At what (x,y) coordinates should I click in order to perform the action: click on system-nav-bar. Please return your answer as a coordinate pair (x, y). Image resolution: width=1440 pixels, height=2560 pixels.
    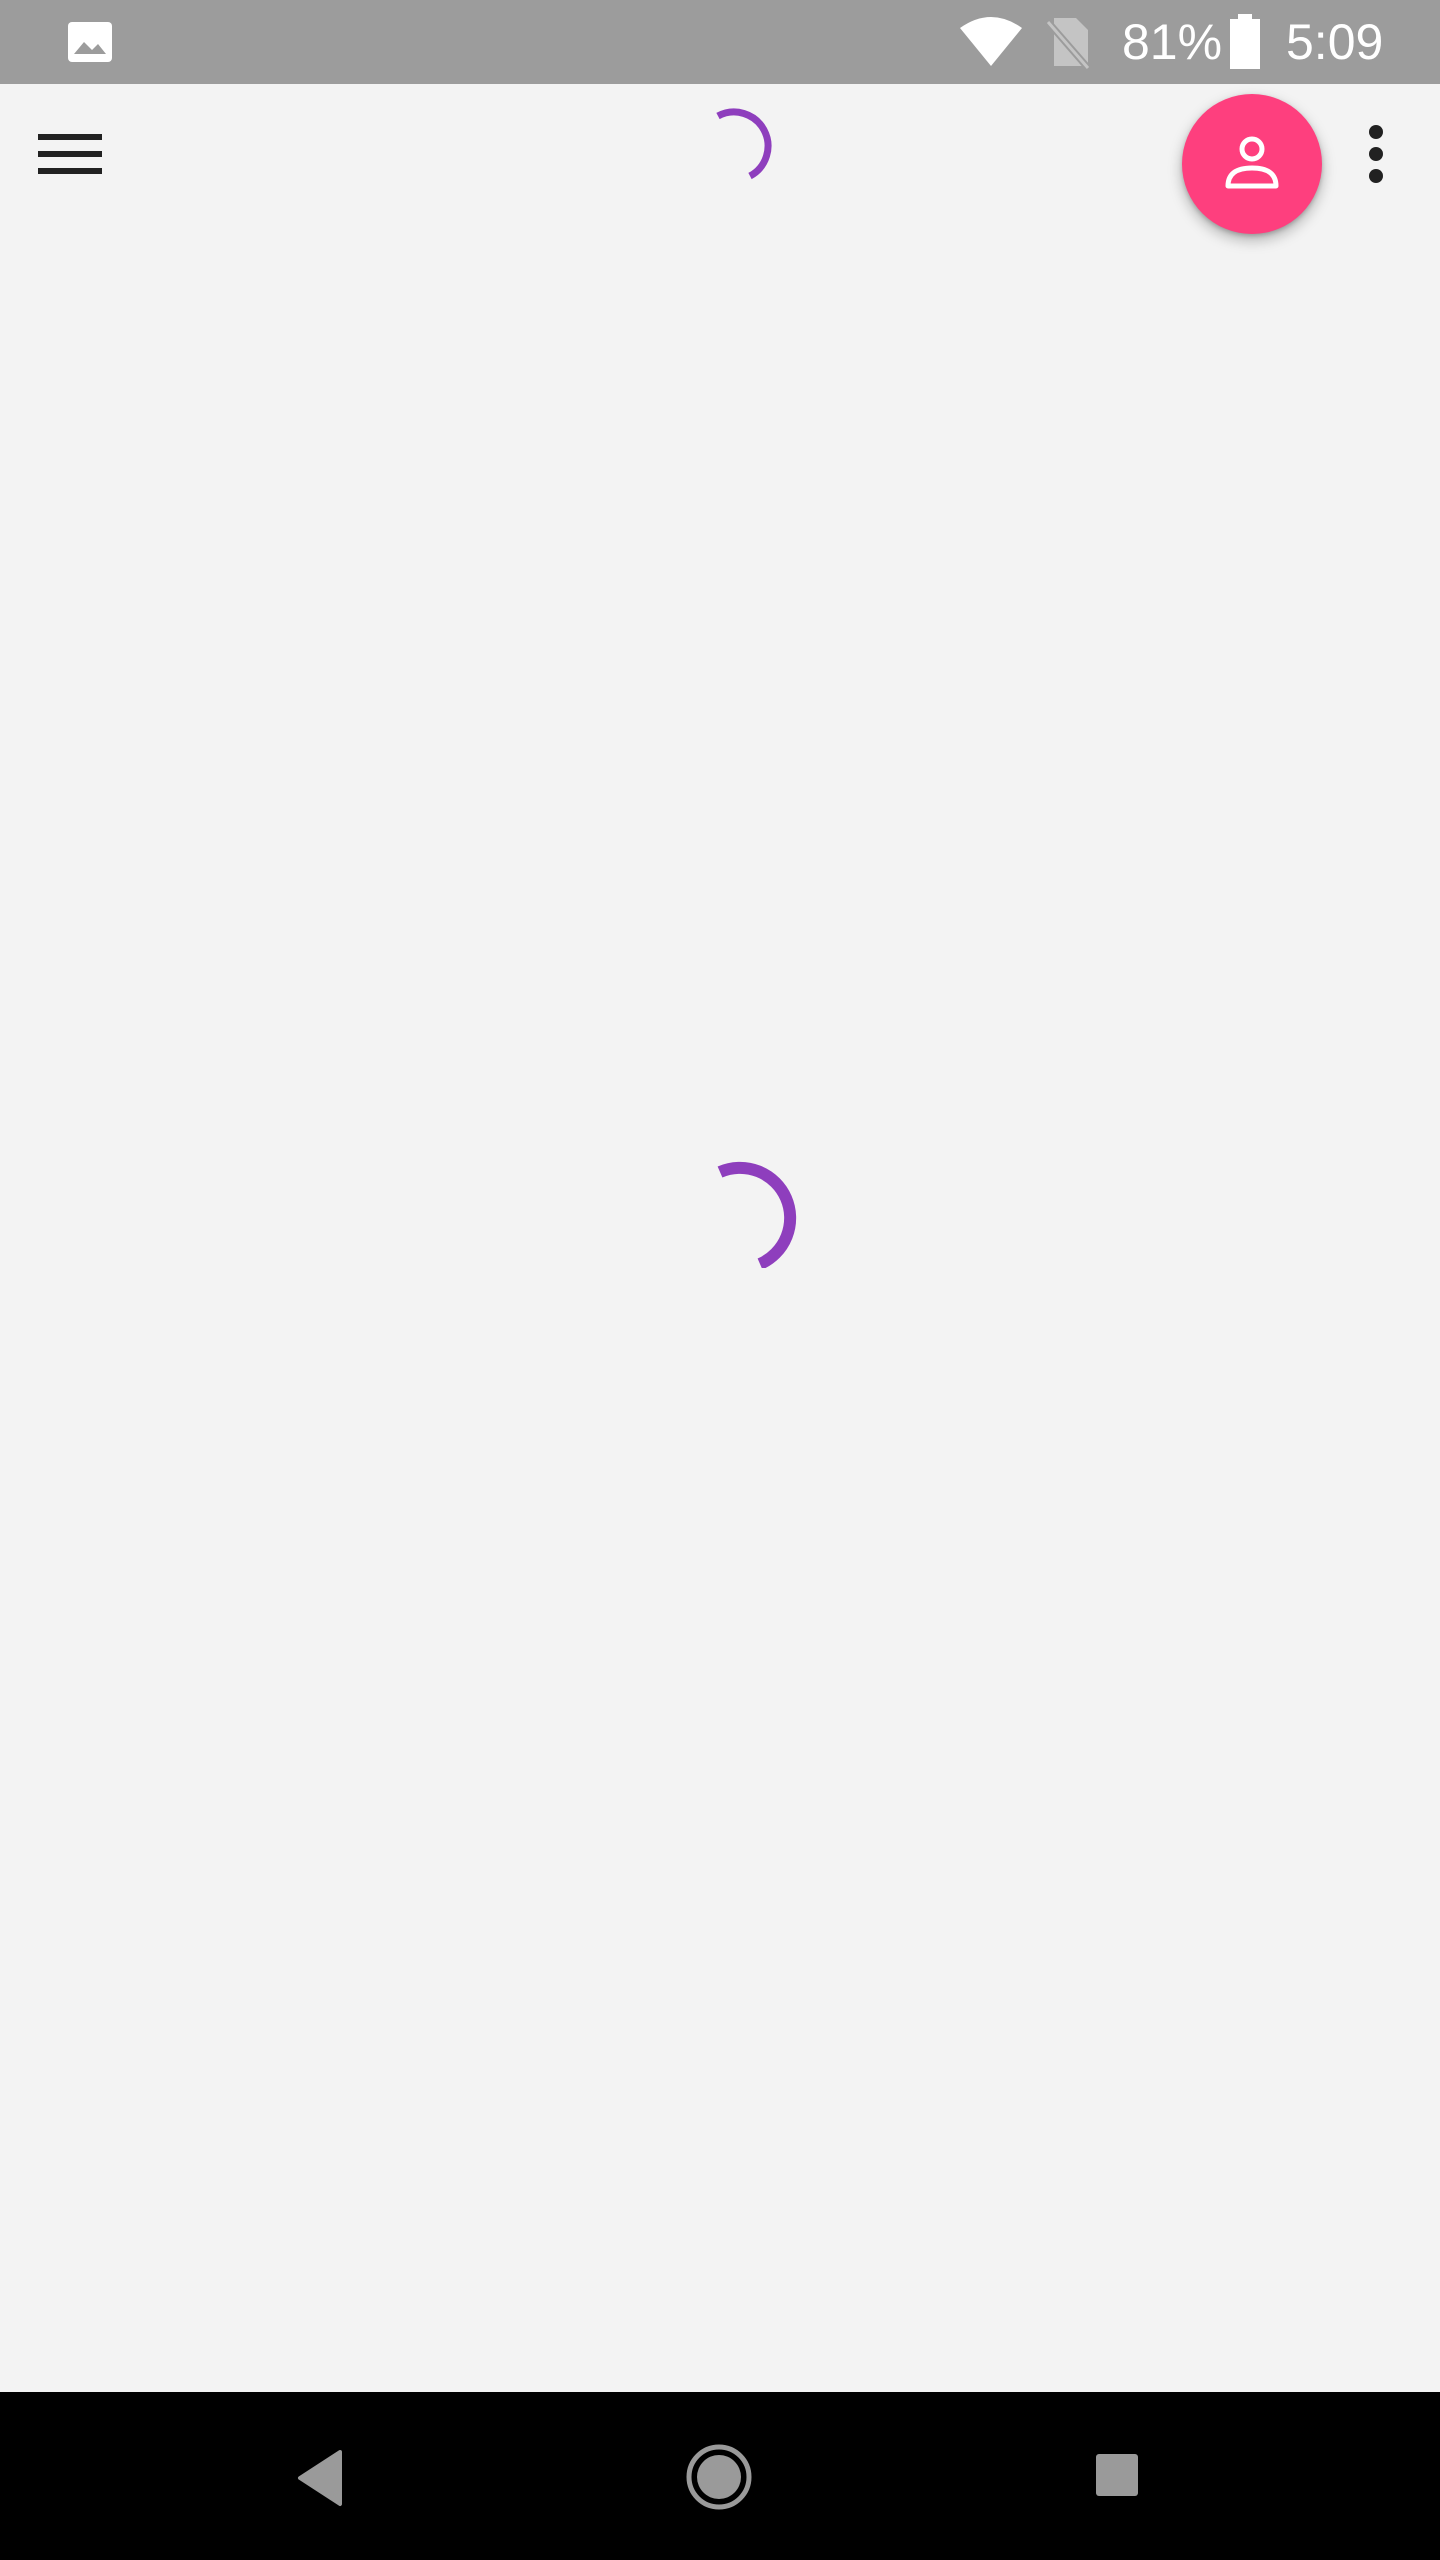
    Looking at the image, I should click on (720, 2476).